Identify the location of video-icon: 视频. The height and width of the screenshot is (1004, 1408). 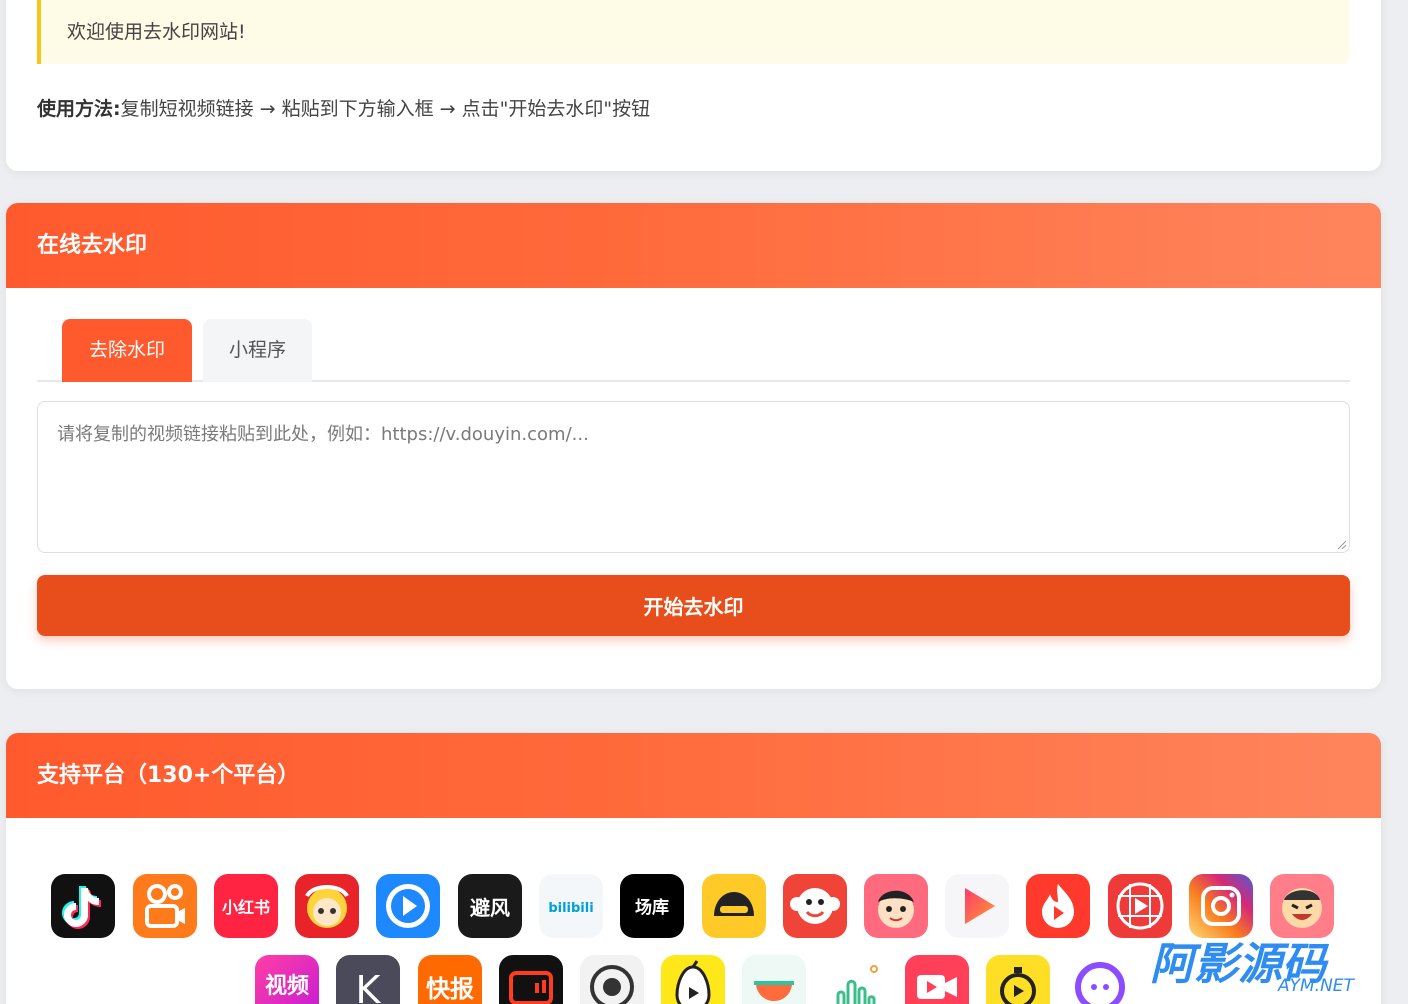
(287, 979).